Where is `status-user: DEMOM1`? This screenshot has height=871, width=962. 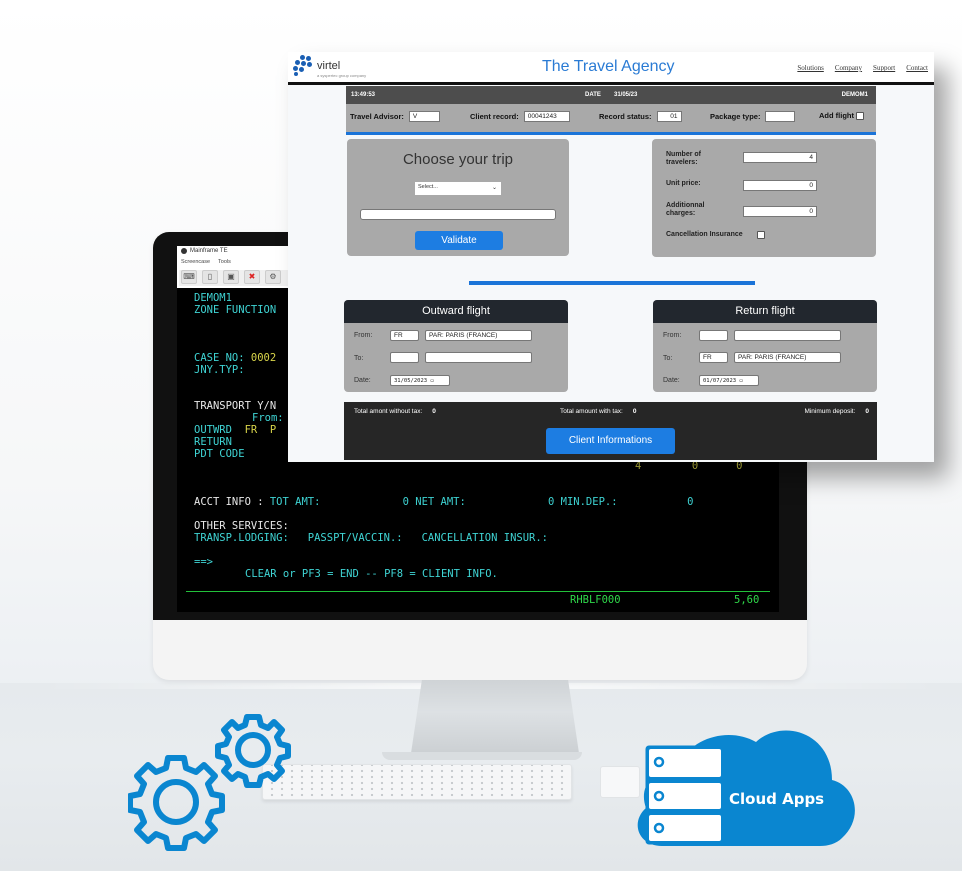
status-user: DEMOM1 is located at coordinates (854, 95).